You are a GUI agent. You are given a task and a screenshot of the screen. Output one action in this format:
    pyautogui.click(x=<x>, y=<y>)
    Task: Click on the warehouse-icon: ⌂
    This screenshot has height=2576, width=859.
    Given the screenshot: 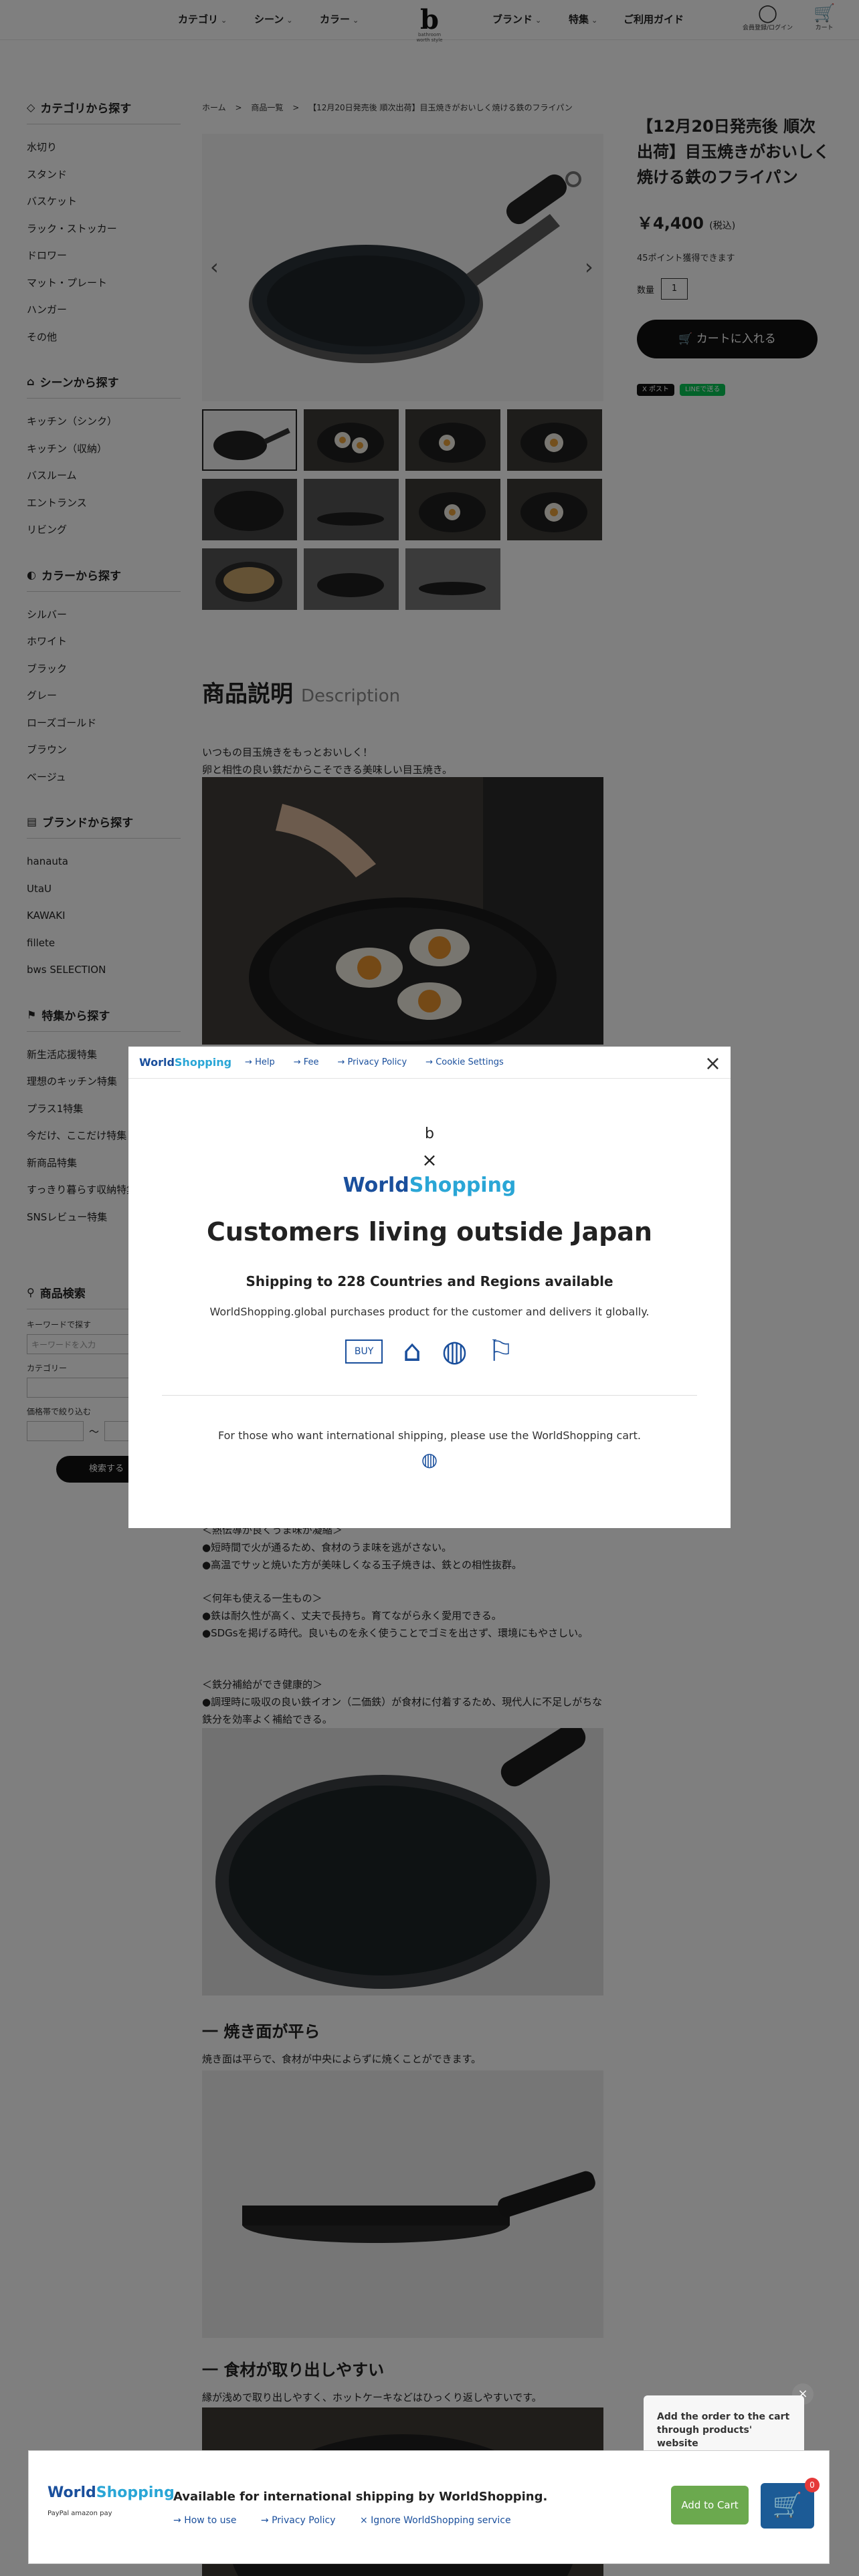 What is the action you would take?
    pyautogui.click(x=412, y=1351)
    